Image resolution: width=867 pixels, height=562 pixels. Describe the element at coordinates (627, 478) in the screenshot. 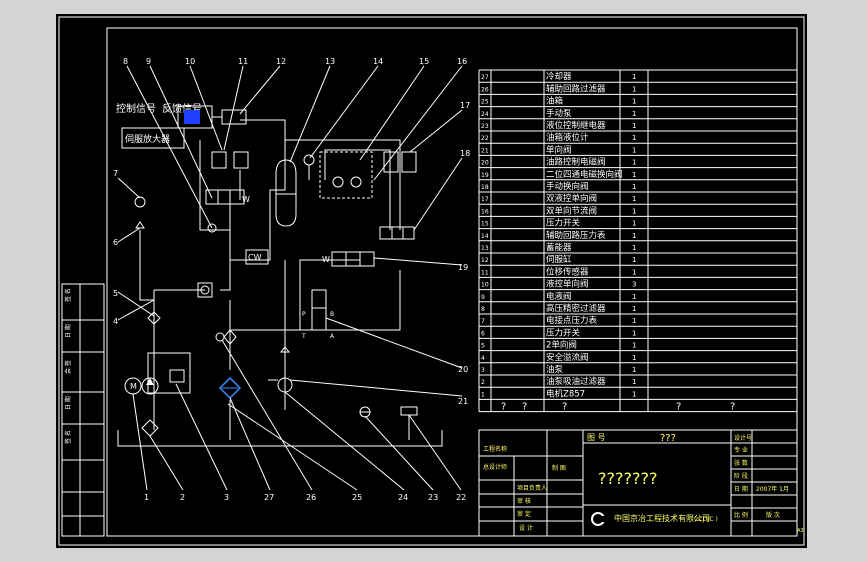

I see `drawing-name: ???????` at that location.